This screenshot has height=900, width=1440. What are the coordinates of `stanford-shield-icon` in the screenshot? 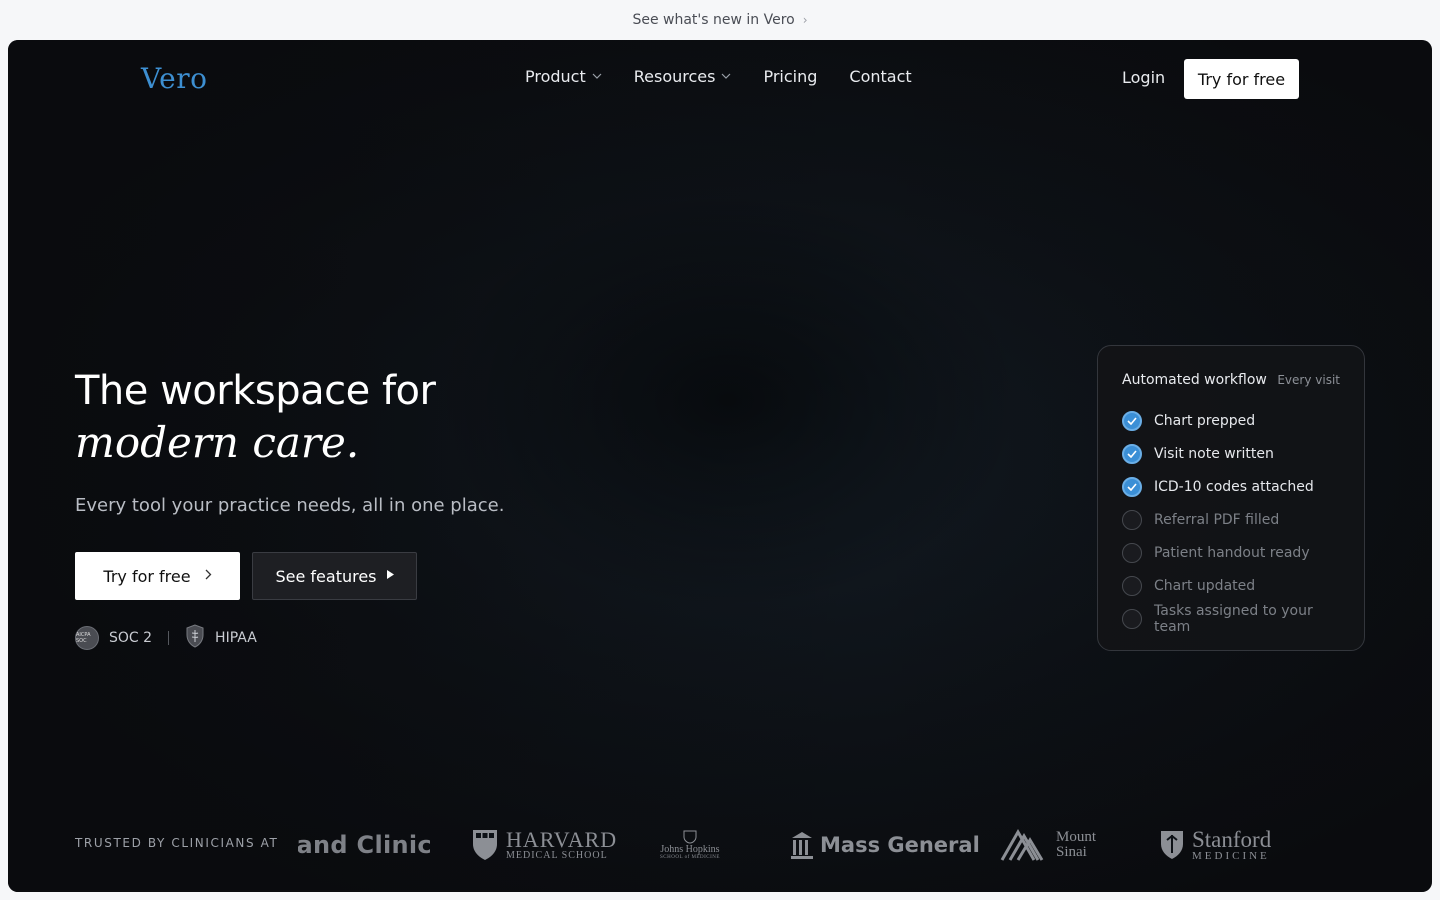 It's located at (1172, 845).